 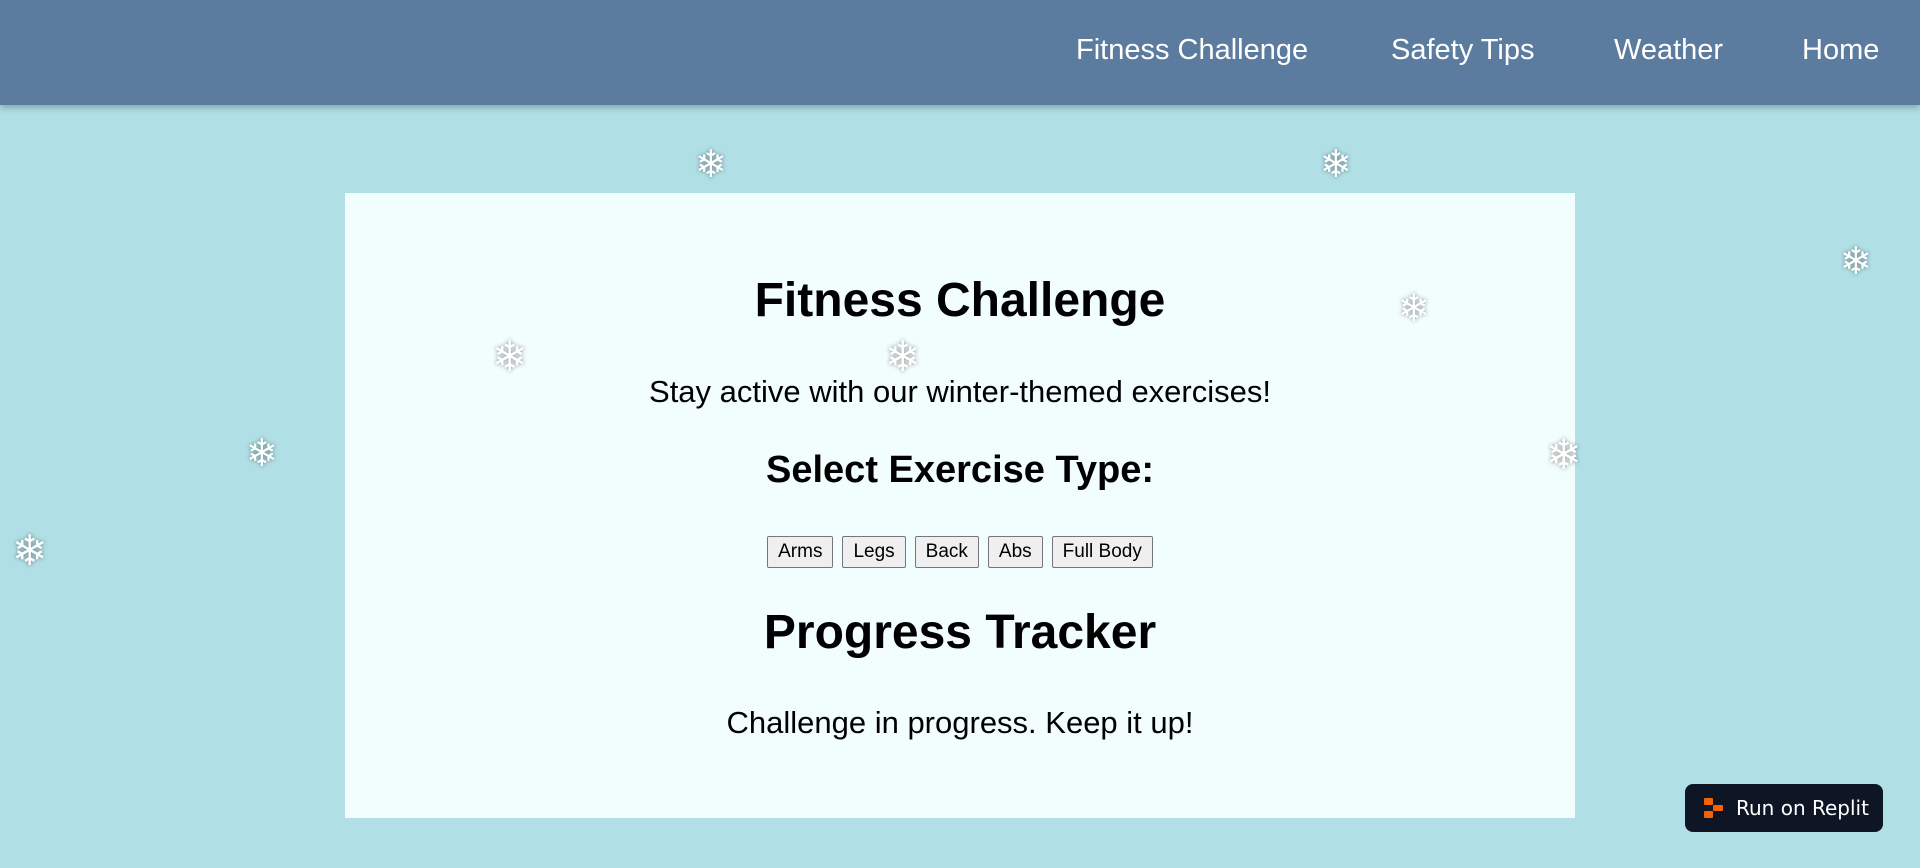 I want to click on nav-link-weather: Weather, so click(x=1668, y=50).